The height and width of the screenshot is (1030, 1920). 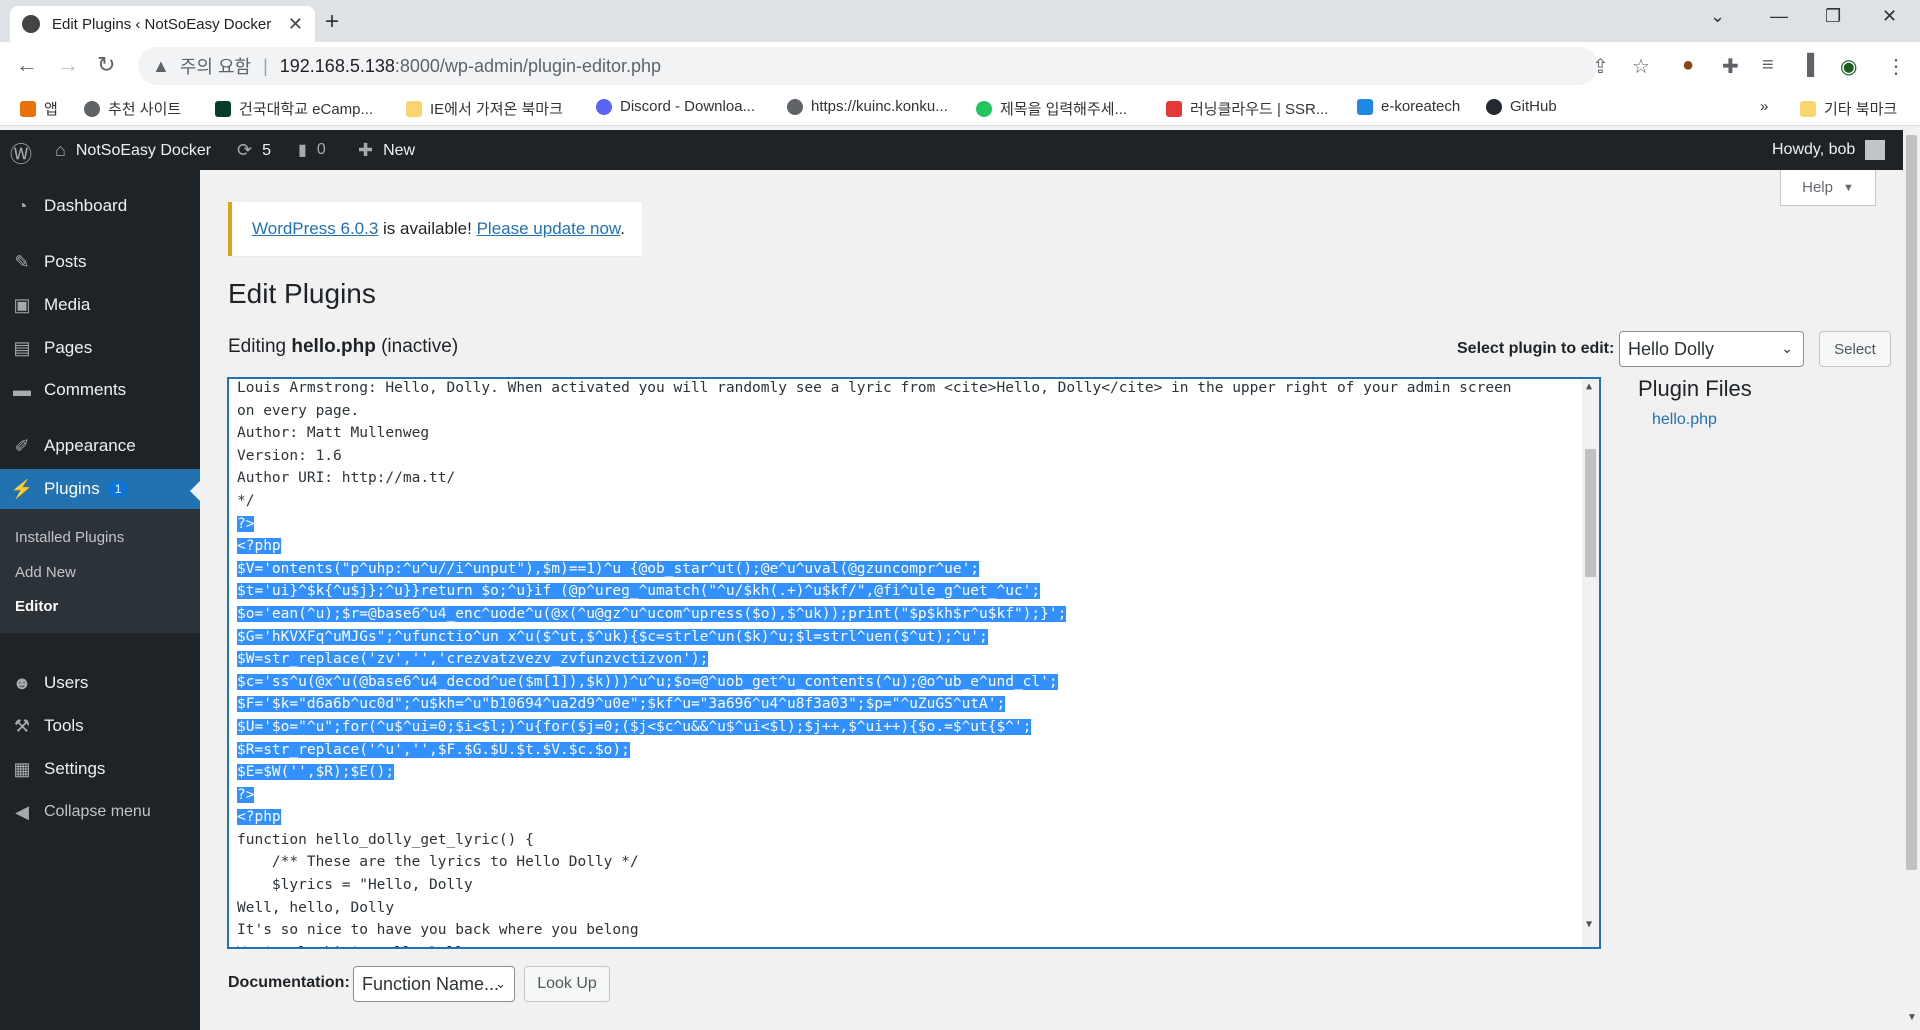 I want to click on menu-pages: ▤ Pages, so click(x=100, y=348).